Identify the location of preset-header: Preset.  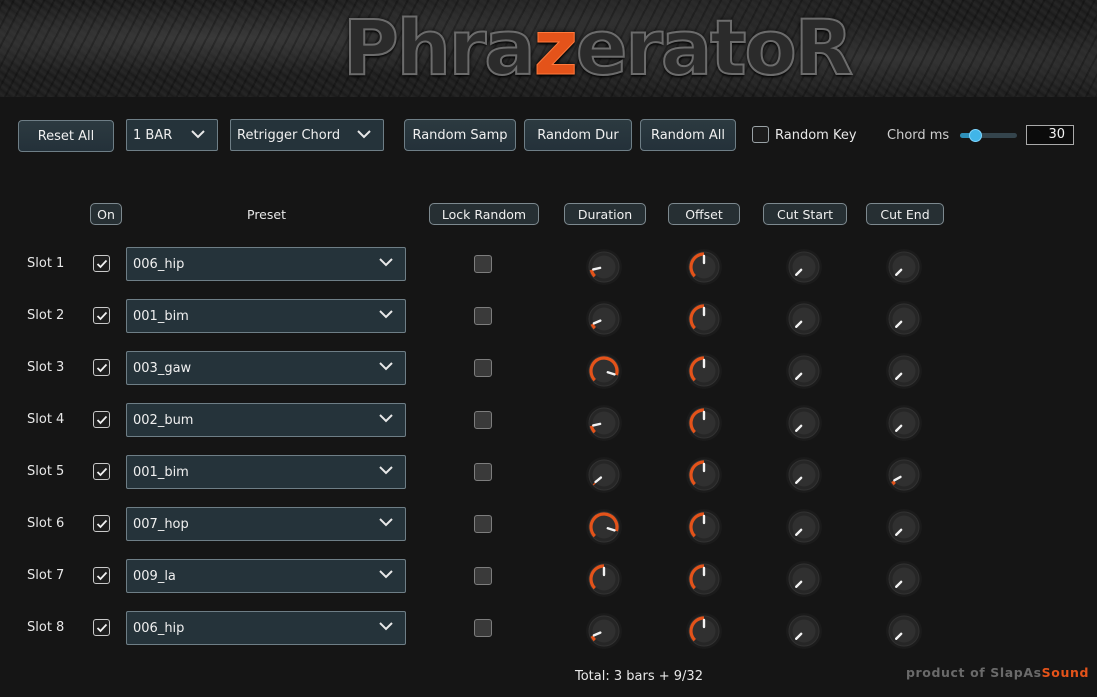
(266, 214).